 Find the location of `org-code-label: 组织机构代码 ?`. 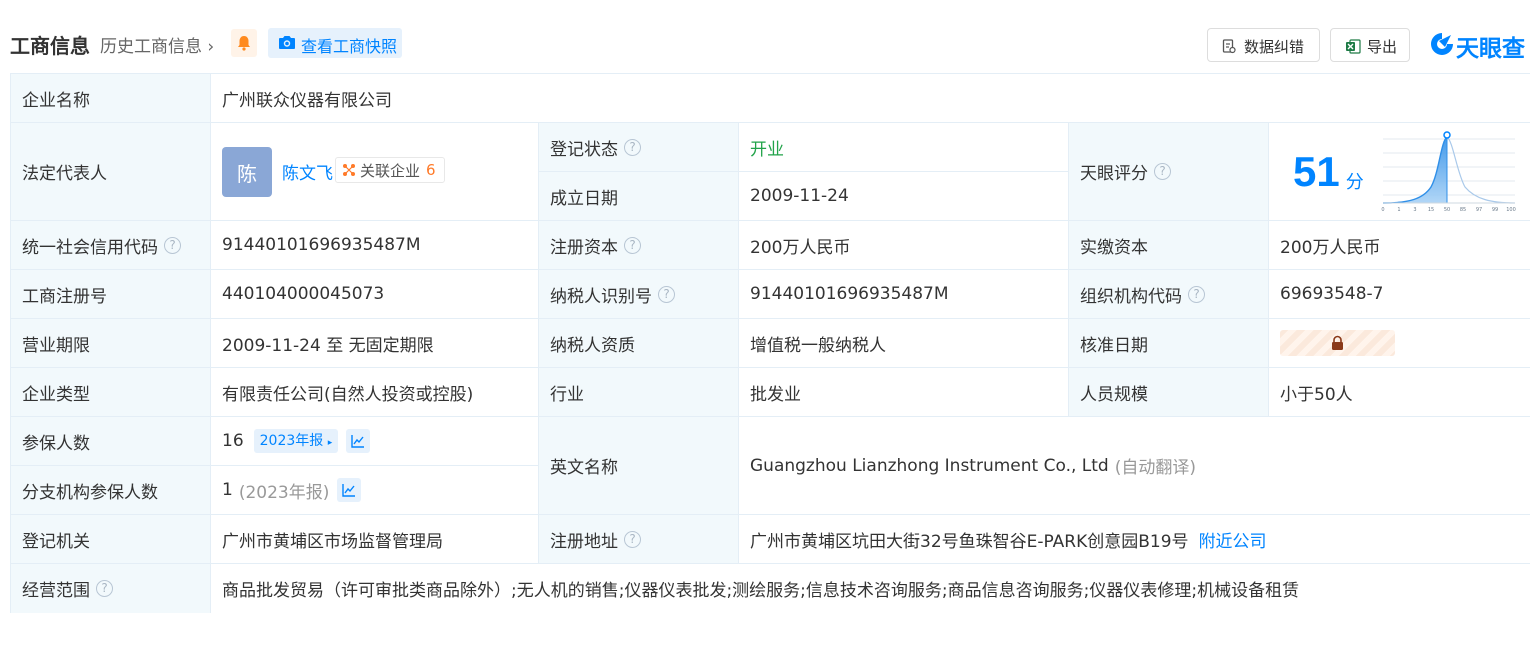

org-code-label: 组织机构代码 ? is located at coordinates (1169, 294).